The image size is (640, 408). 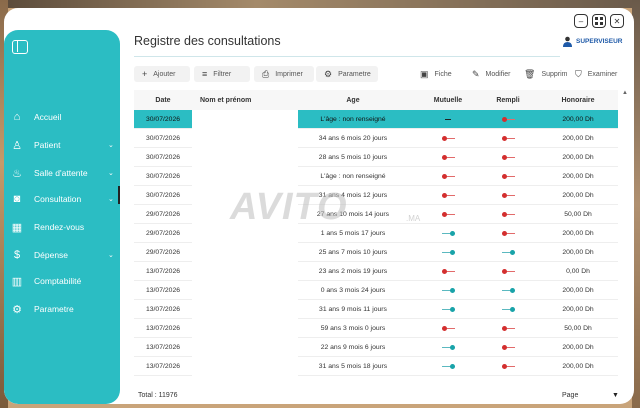 I want to click on chart-icon: ▥, so click(x=17, y=281).